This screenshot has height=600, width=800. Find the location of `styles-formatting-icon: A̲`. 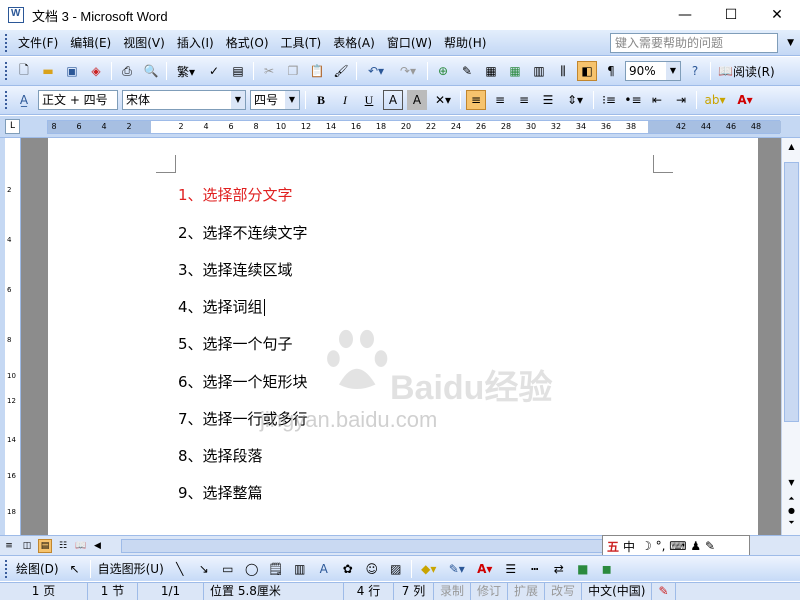

styles-formatting-icon: A̲ is located at coordinates (24, 100).